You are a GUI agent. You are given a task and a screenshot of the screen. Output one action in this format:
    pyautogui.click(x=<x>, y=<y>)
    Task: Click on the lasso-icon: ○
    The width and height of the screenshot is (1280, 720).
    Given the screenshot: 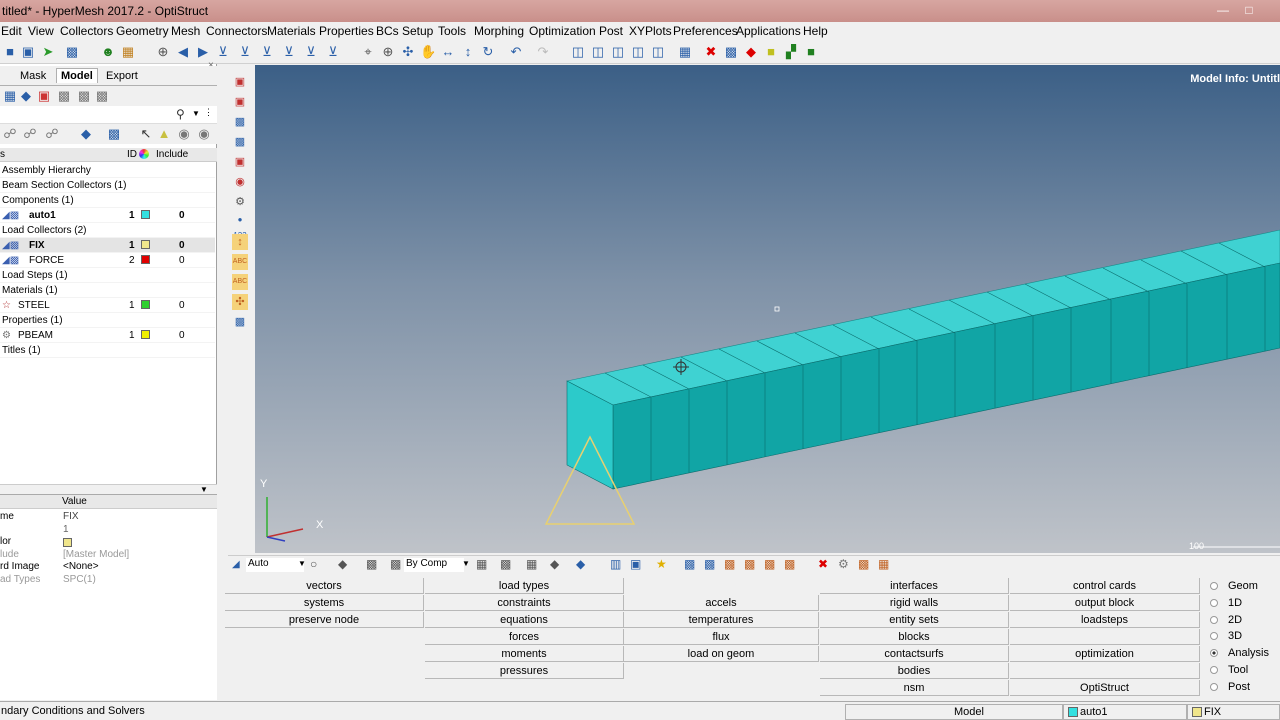 What is the action you would take?
    pyautogui.click(x=313, y=564)
    